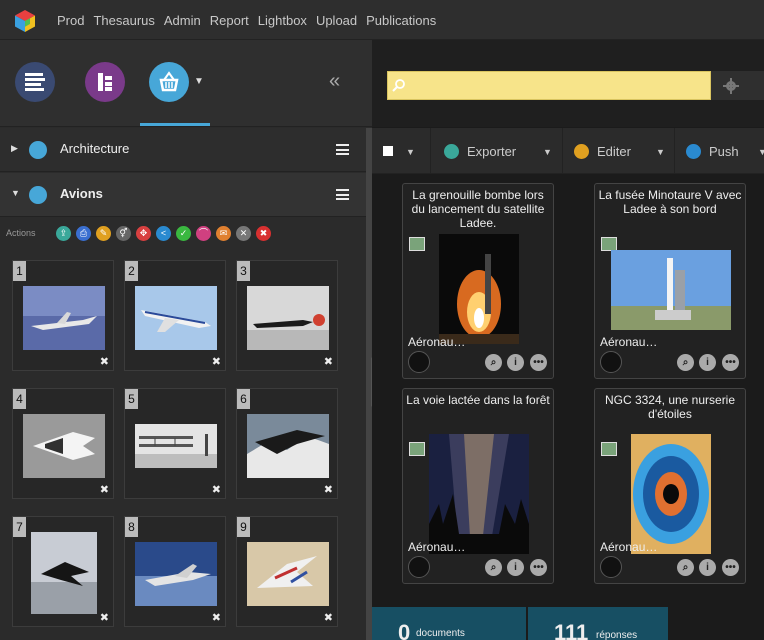 The width and height of the screenshot is (764, 640). Describe the element at coordinates (175, 443) in the screenshot. I see `basket-item: 5 ✖` at that location.